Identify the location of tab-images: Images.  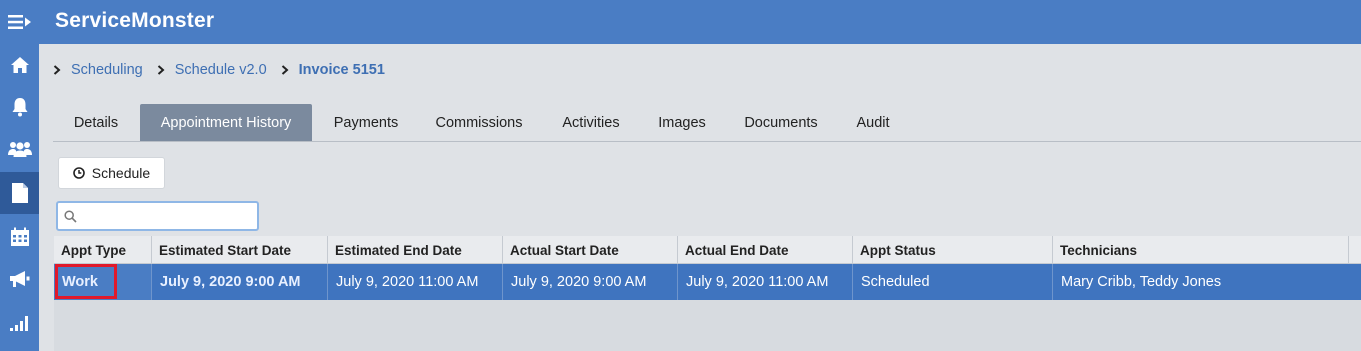
(682, 122).